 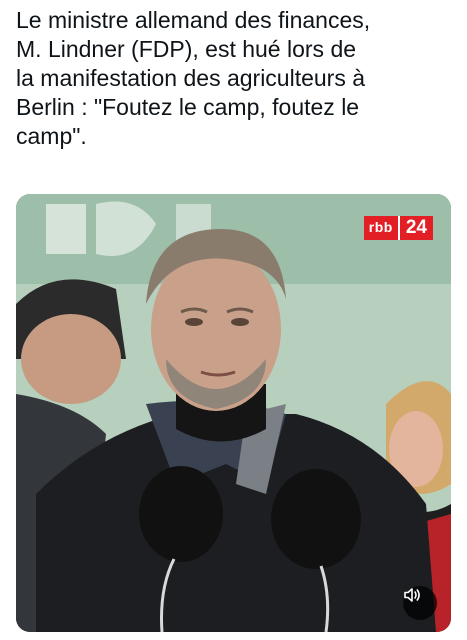 I want to click on mute-toggle-button, so click(x=420, y=603).